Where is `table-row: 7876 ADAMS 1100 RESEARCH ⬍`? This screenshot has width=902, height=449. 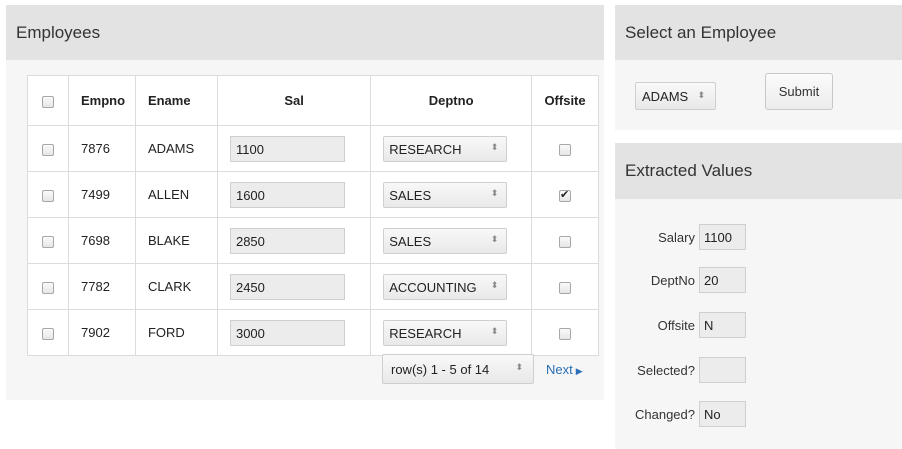 table-row: 7876 ADAMS 1100 RESEARCH ⬍ is located at coordinates (312, 148).